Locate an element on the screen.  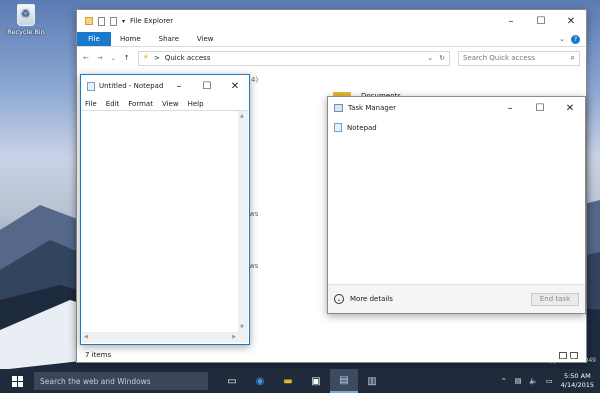
evaluation-watermark: Evaluation copy. Build 10049 is located at coordinates (552, 361).